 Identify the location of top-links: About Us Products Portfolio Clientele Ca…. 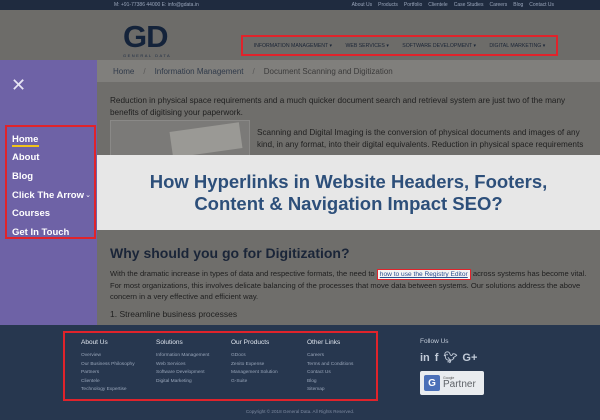
(453, 5).